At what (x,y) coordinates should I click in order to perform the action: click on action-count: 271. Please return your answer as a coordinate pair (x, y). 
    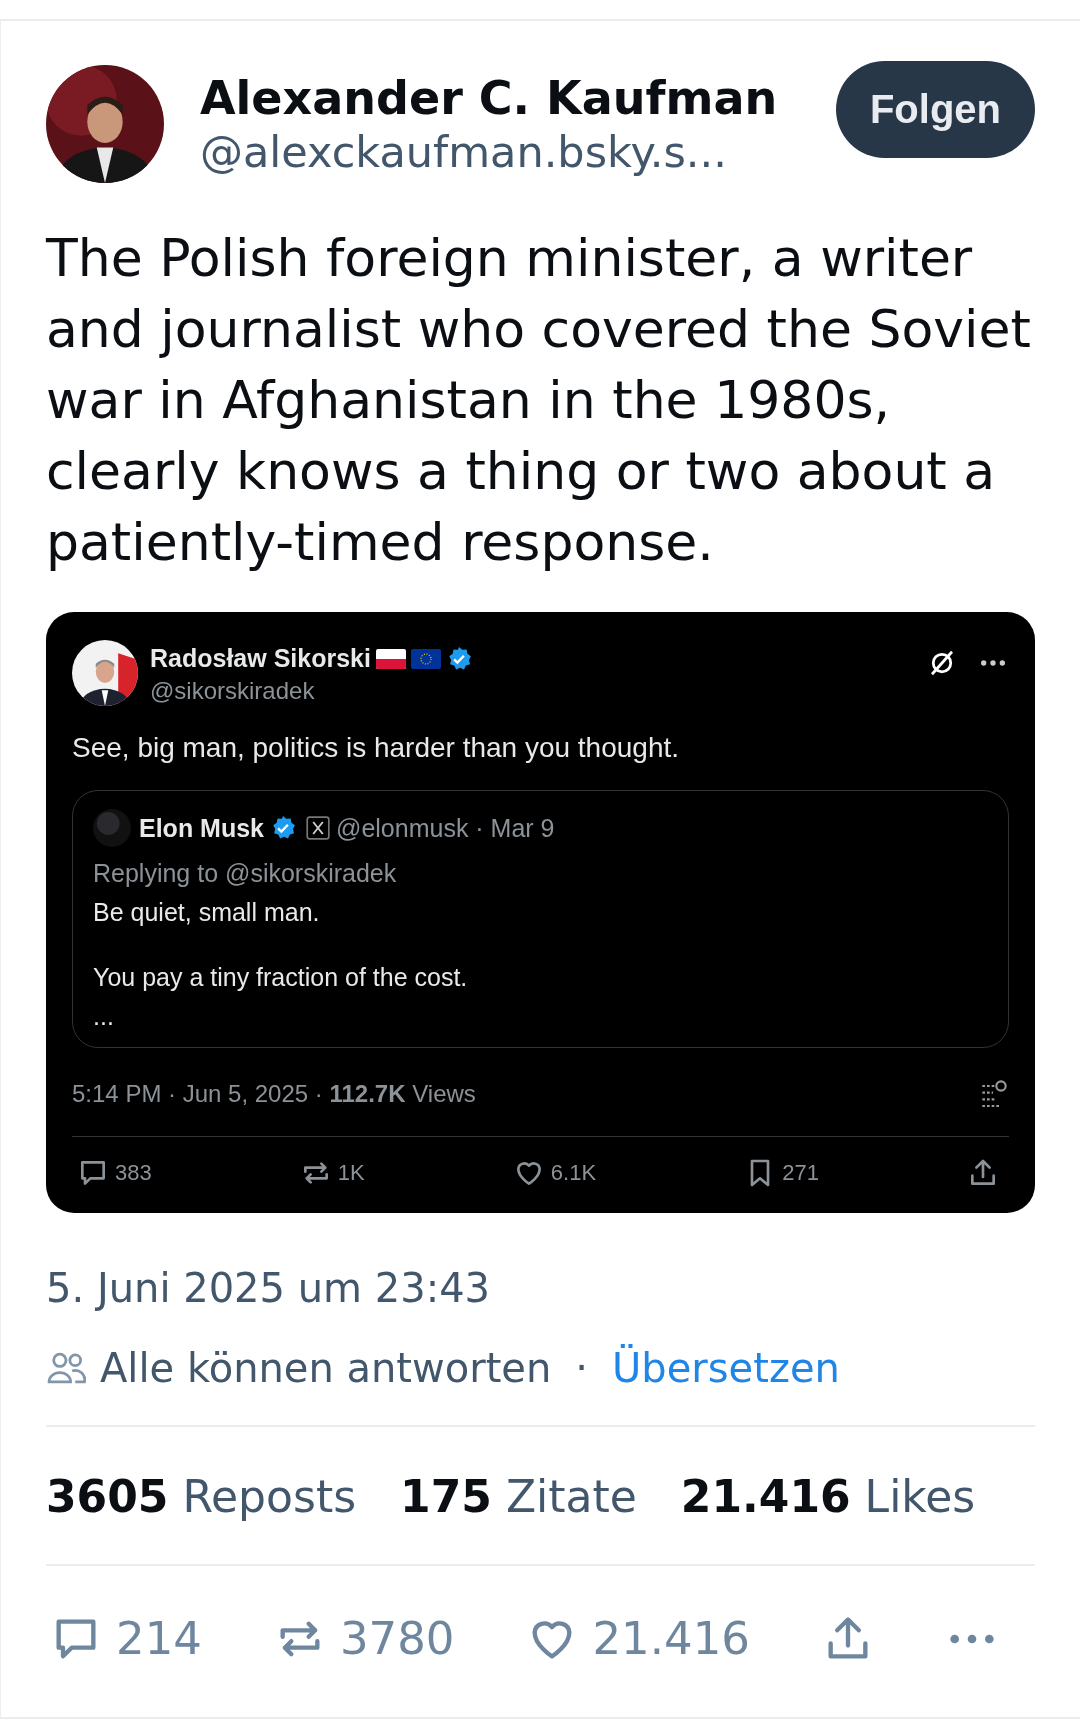
    Looking at the image, I should click on (800, 1173).